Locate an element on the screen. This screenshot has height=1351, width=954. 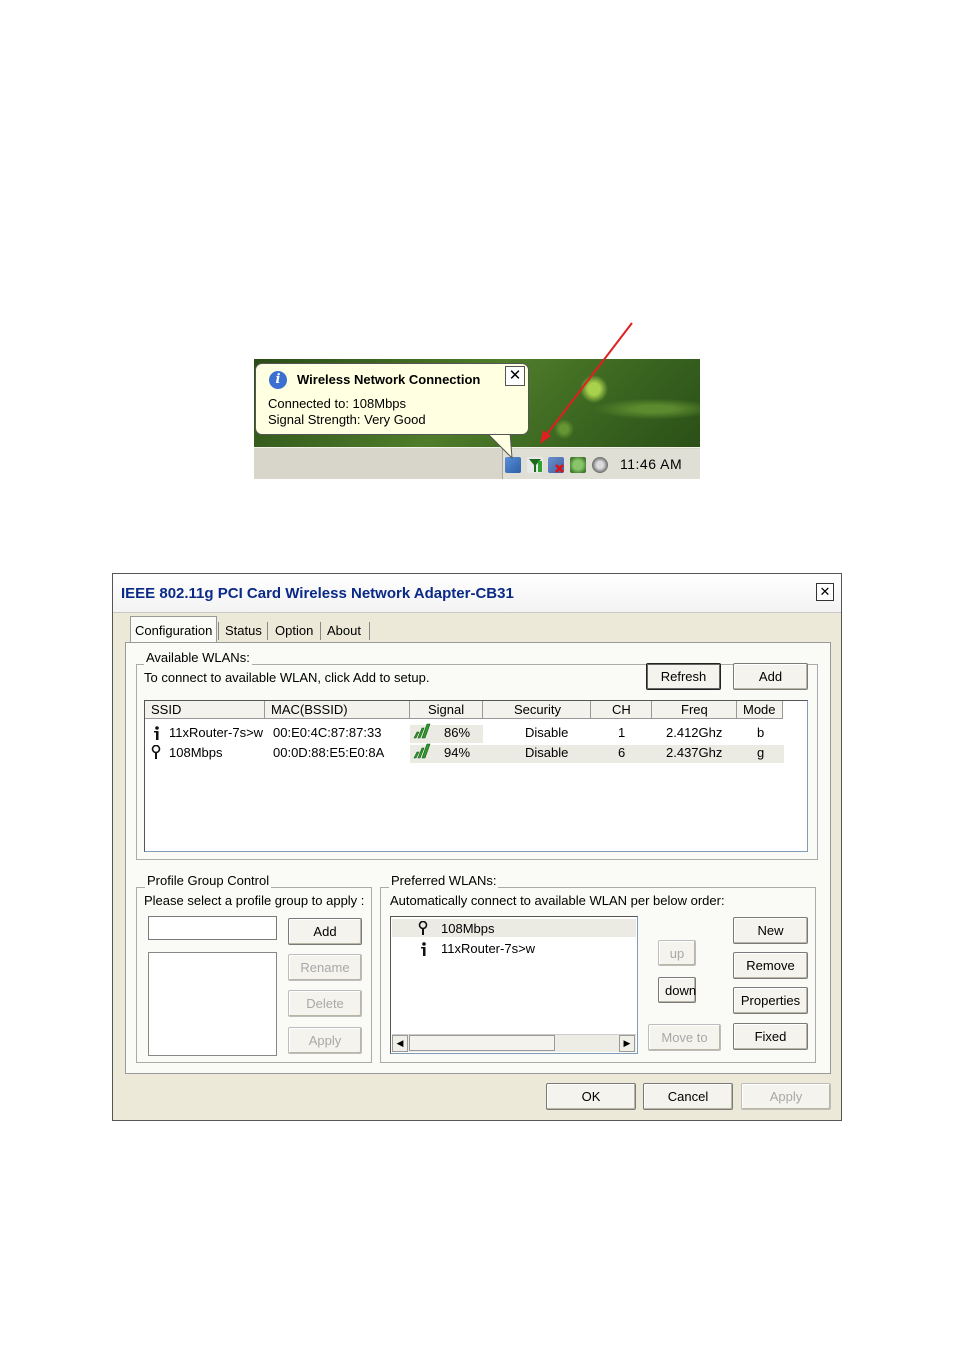
dialog-close-button: ✕ is located at coordinates (825, 592).